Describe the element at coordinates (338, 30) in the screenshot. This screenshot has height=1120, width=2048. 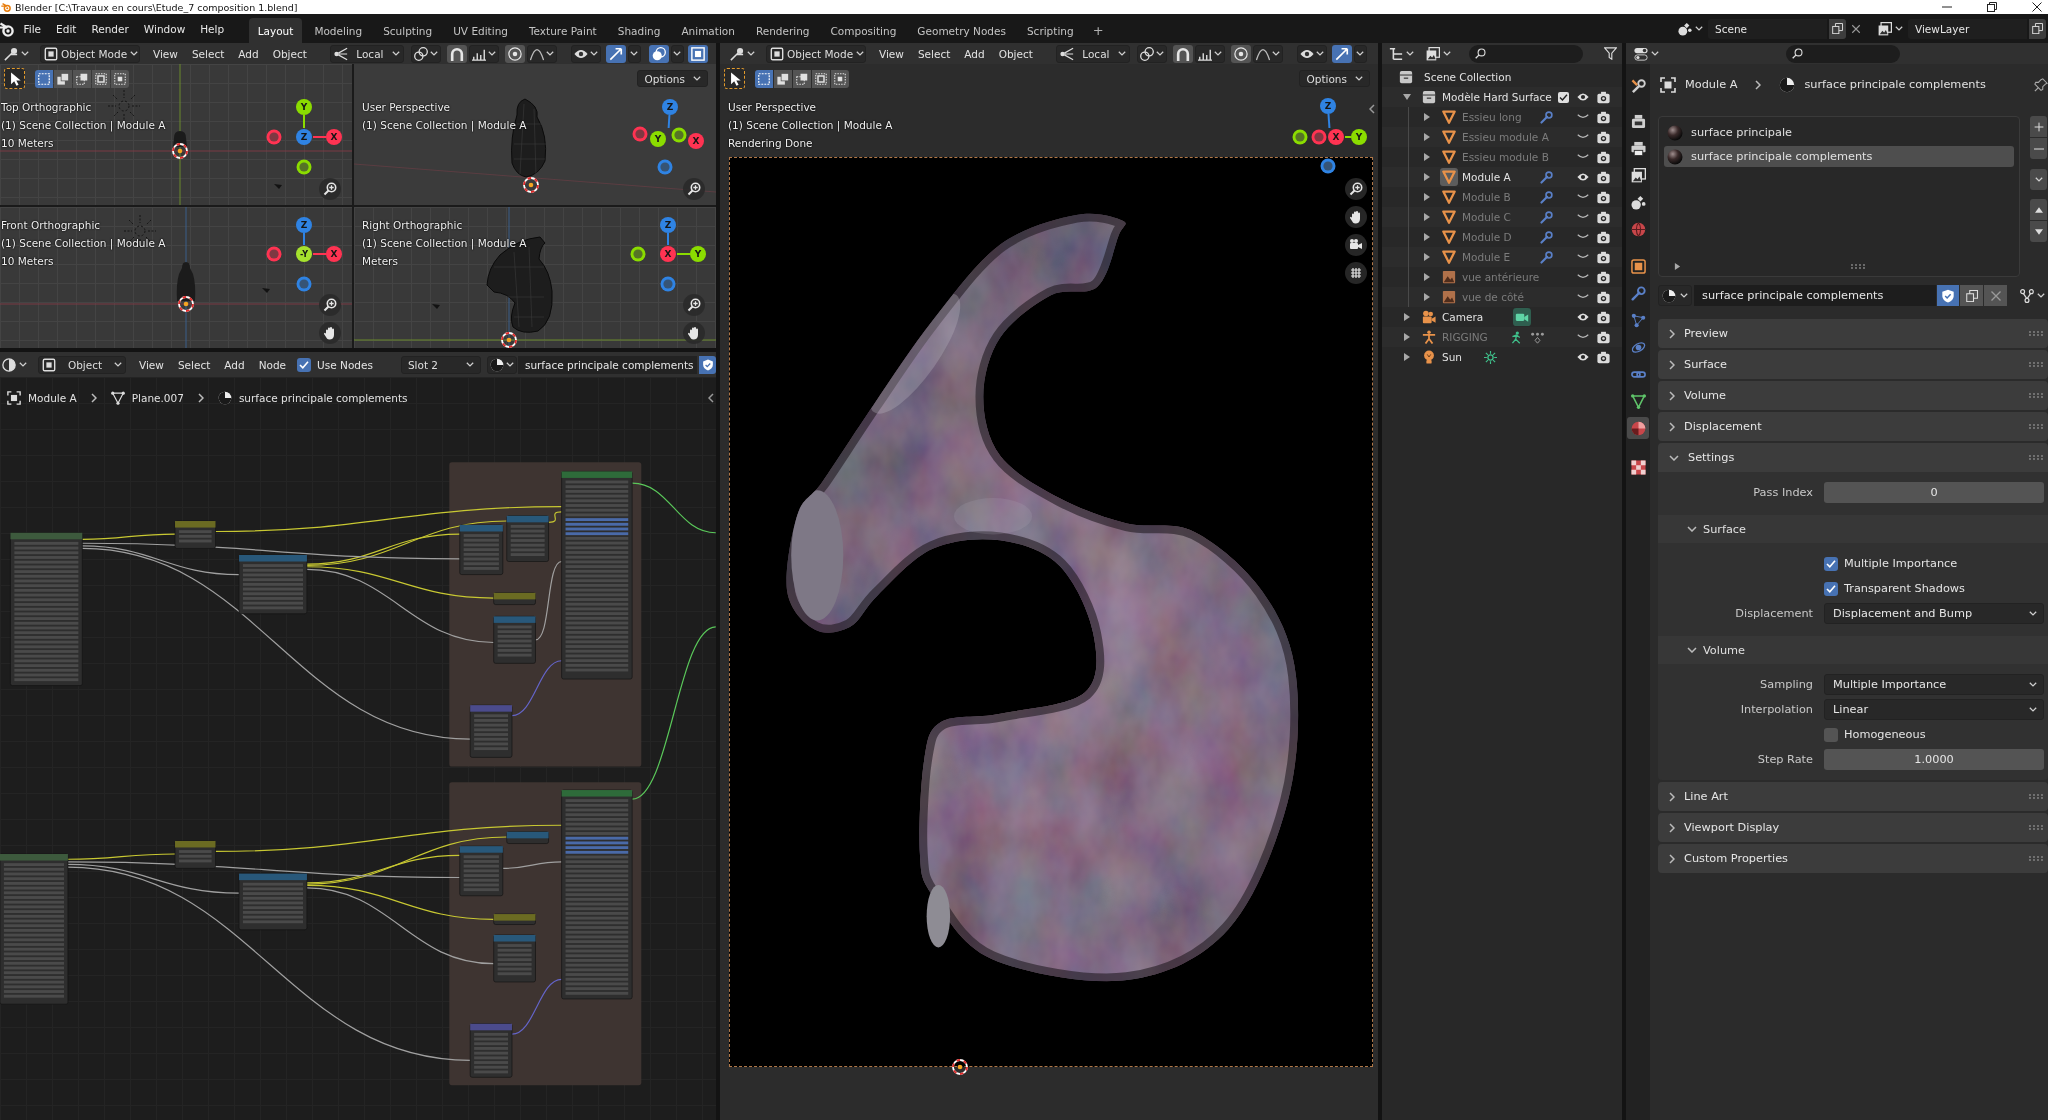
I see `workspace-tab: Modeling` at that location.